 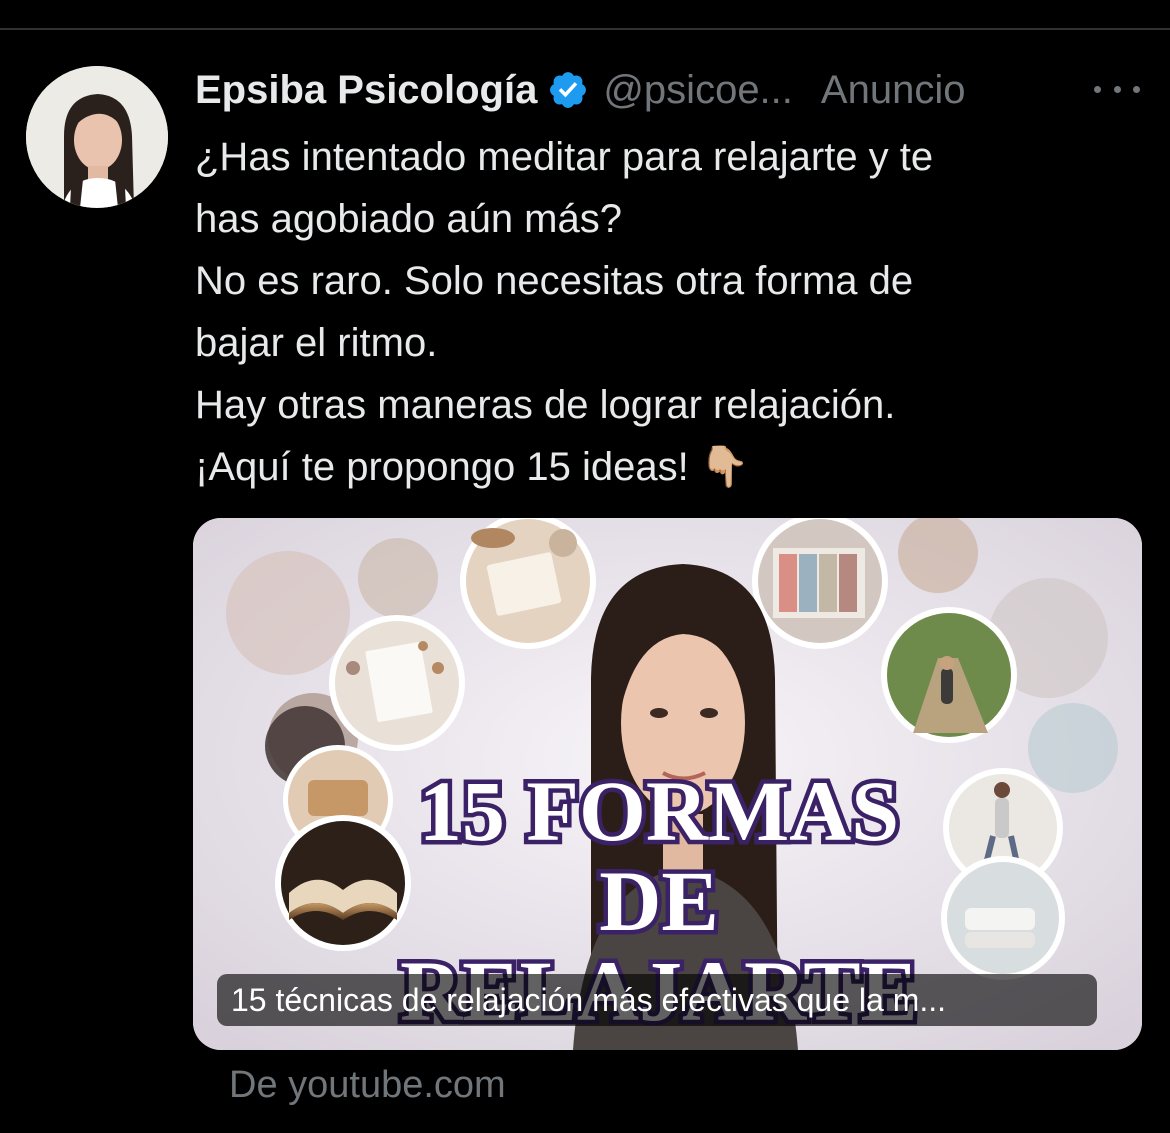 I want to click on thumbnail-heading-line: DE, so click(x=658, y=901).